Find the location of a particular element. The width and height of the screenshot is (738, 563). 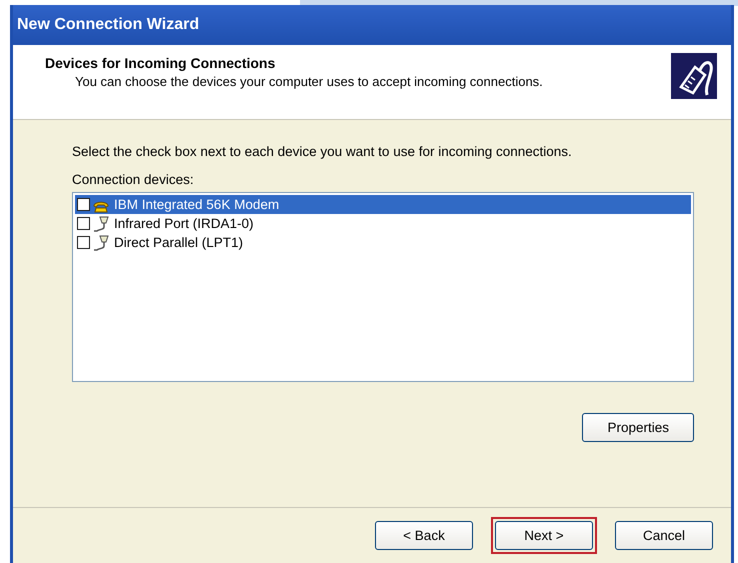

network-plug-icon is located at coordinates (694, 76).